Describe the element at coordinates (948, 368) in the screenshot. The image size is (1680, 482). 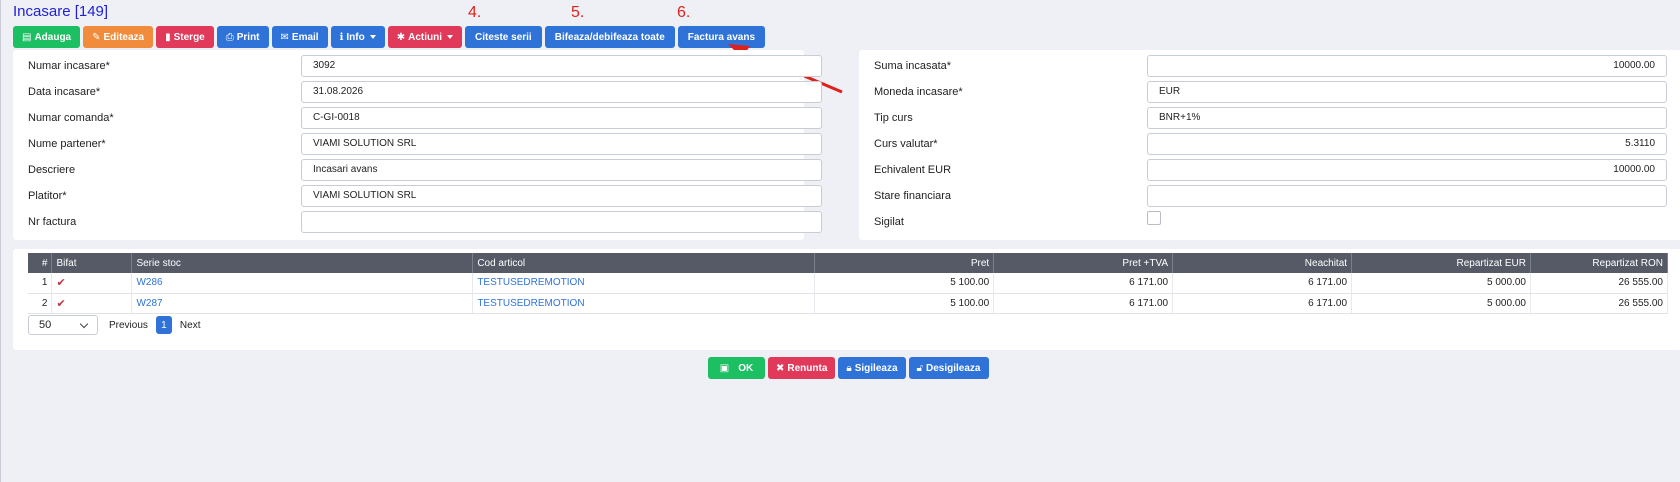
I see `unseal-button: 🔓︎ Desigileaza` at that location.